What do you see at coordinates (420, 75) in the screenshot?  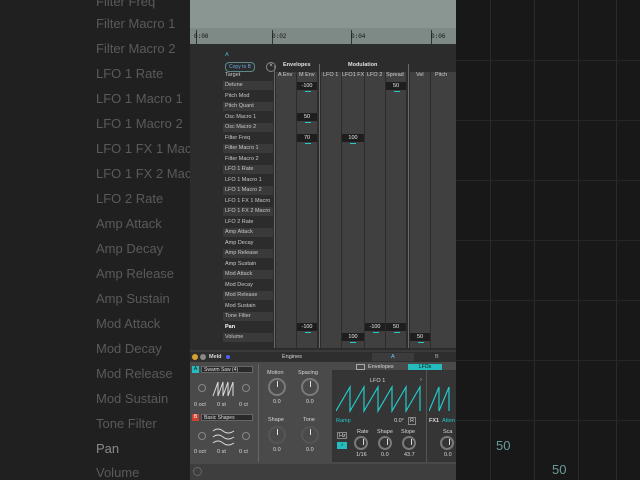 I see `col-header-vel: Vel` at bounding box center [420, 75].